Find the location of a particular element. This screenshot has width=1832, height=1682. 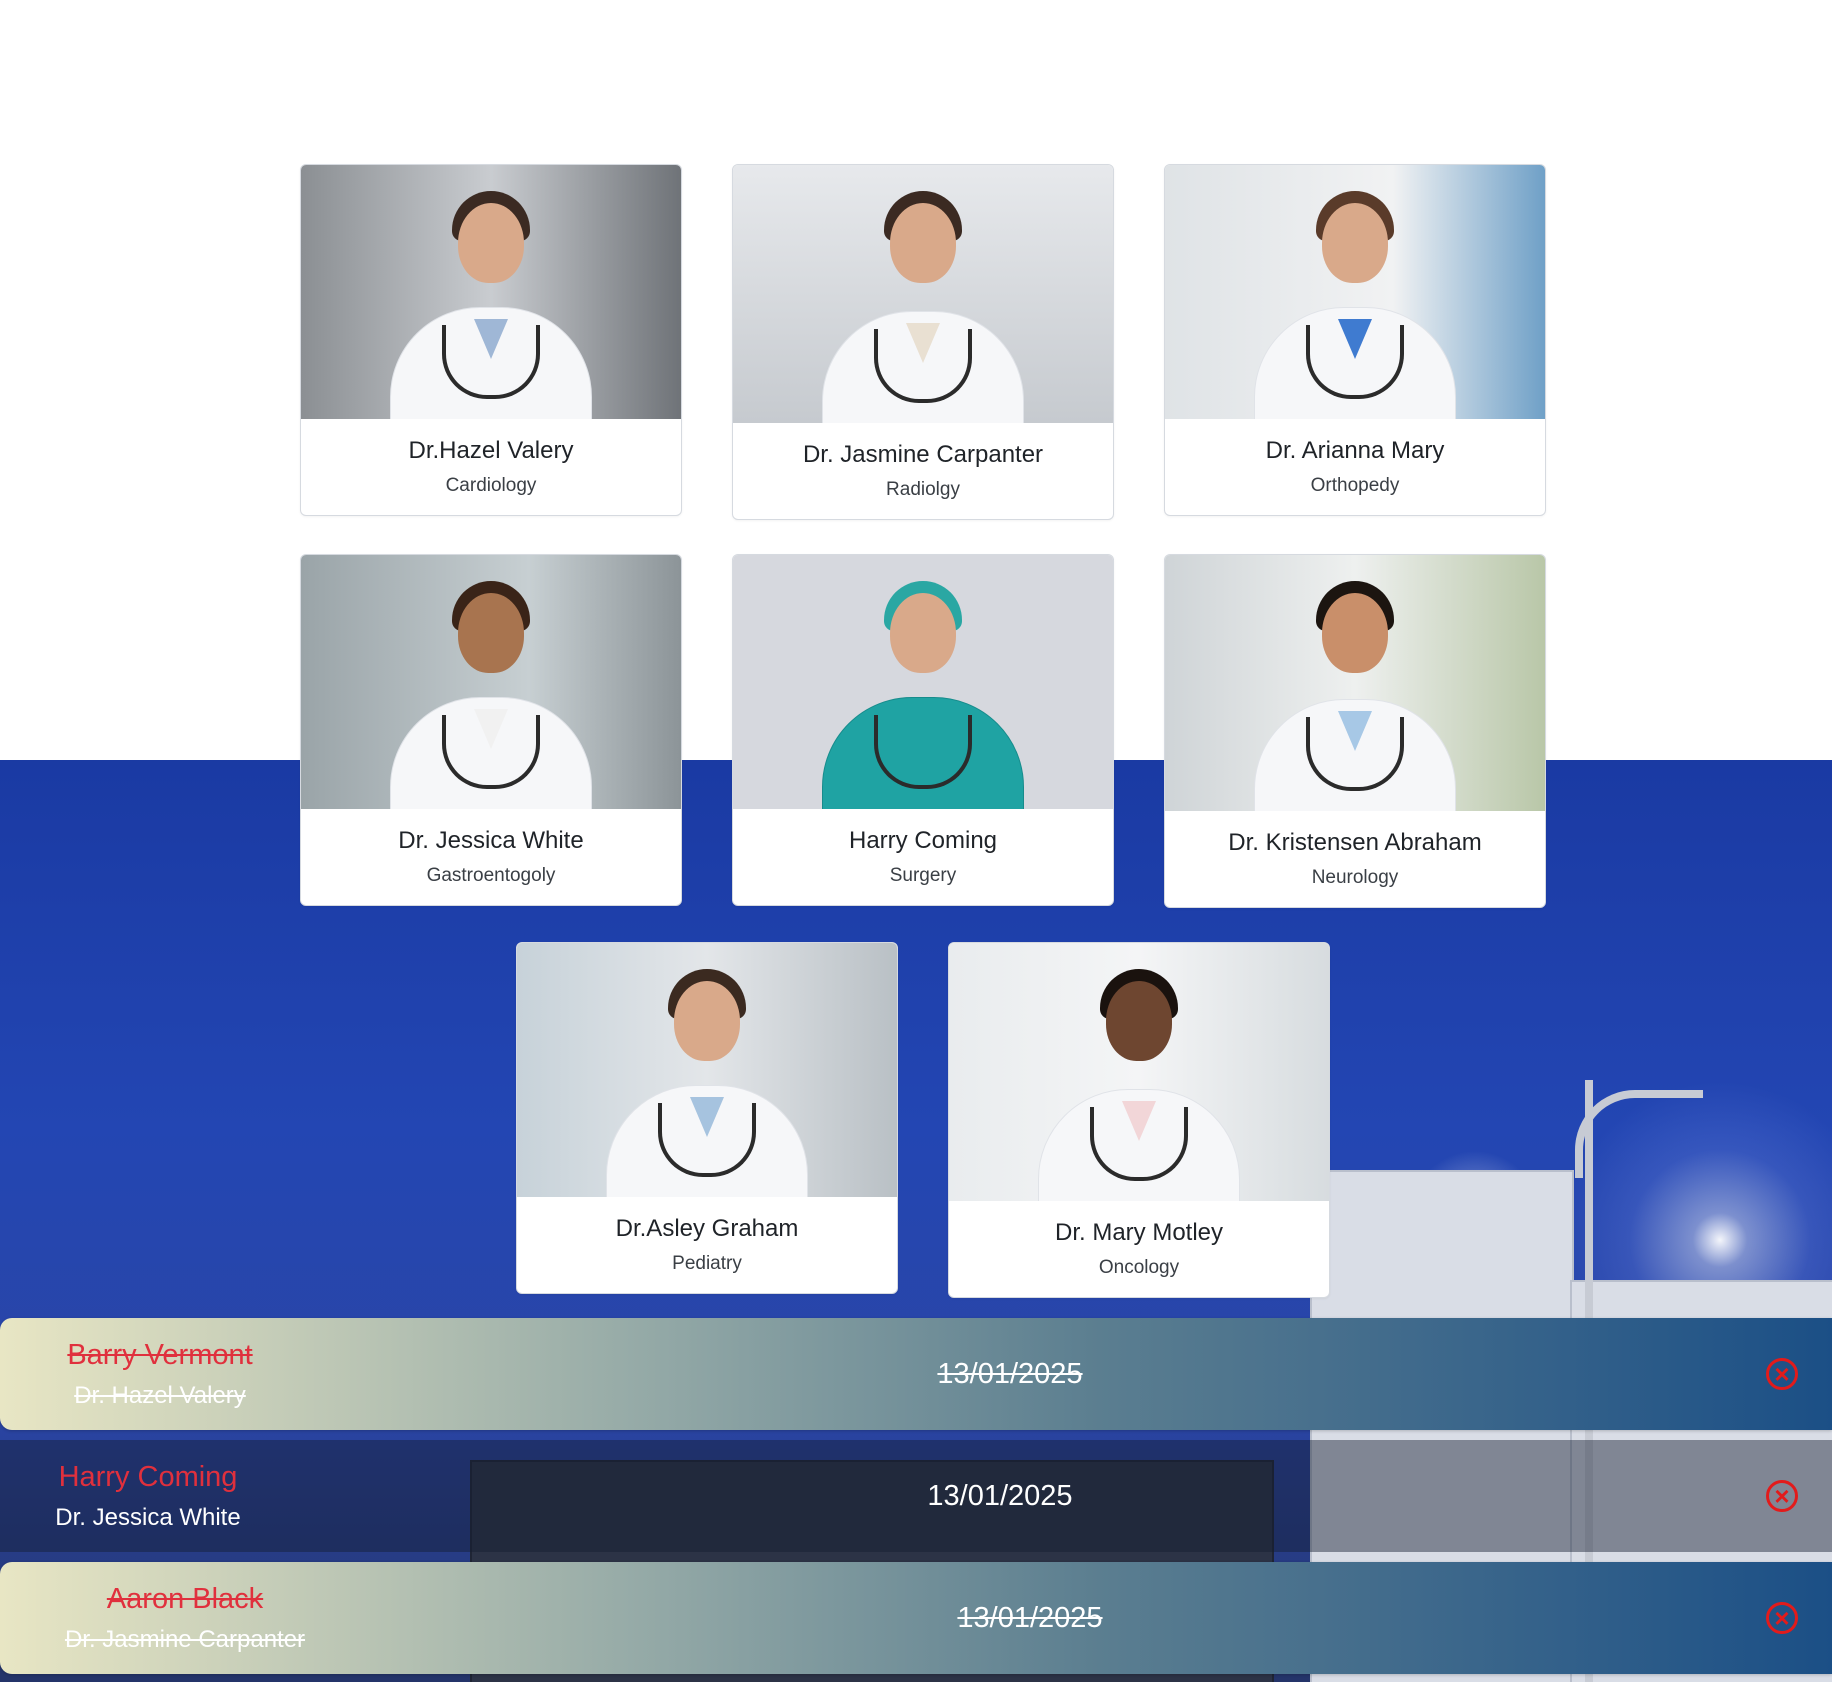

doctor-specialty: Gastroentogoly is located at coordinates (491, 875).